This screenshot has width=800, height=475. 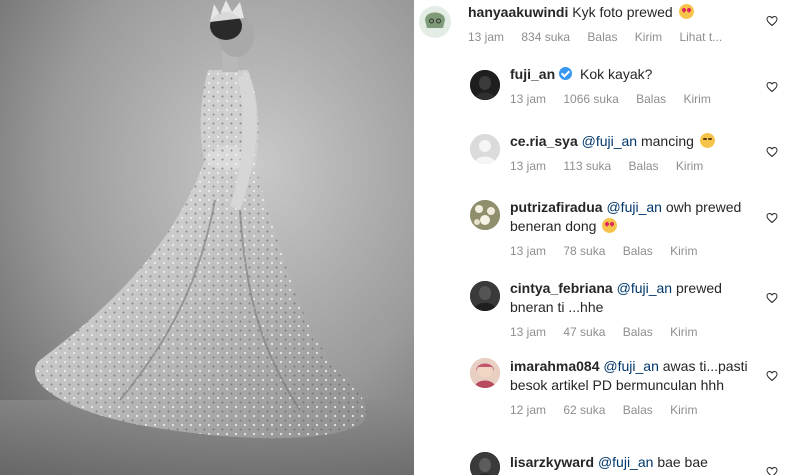 I want to click on comment-username: cintya_febriana, so click(x=561, y=288).